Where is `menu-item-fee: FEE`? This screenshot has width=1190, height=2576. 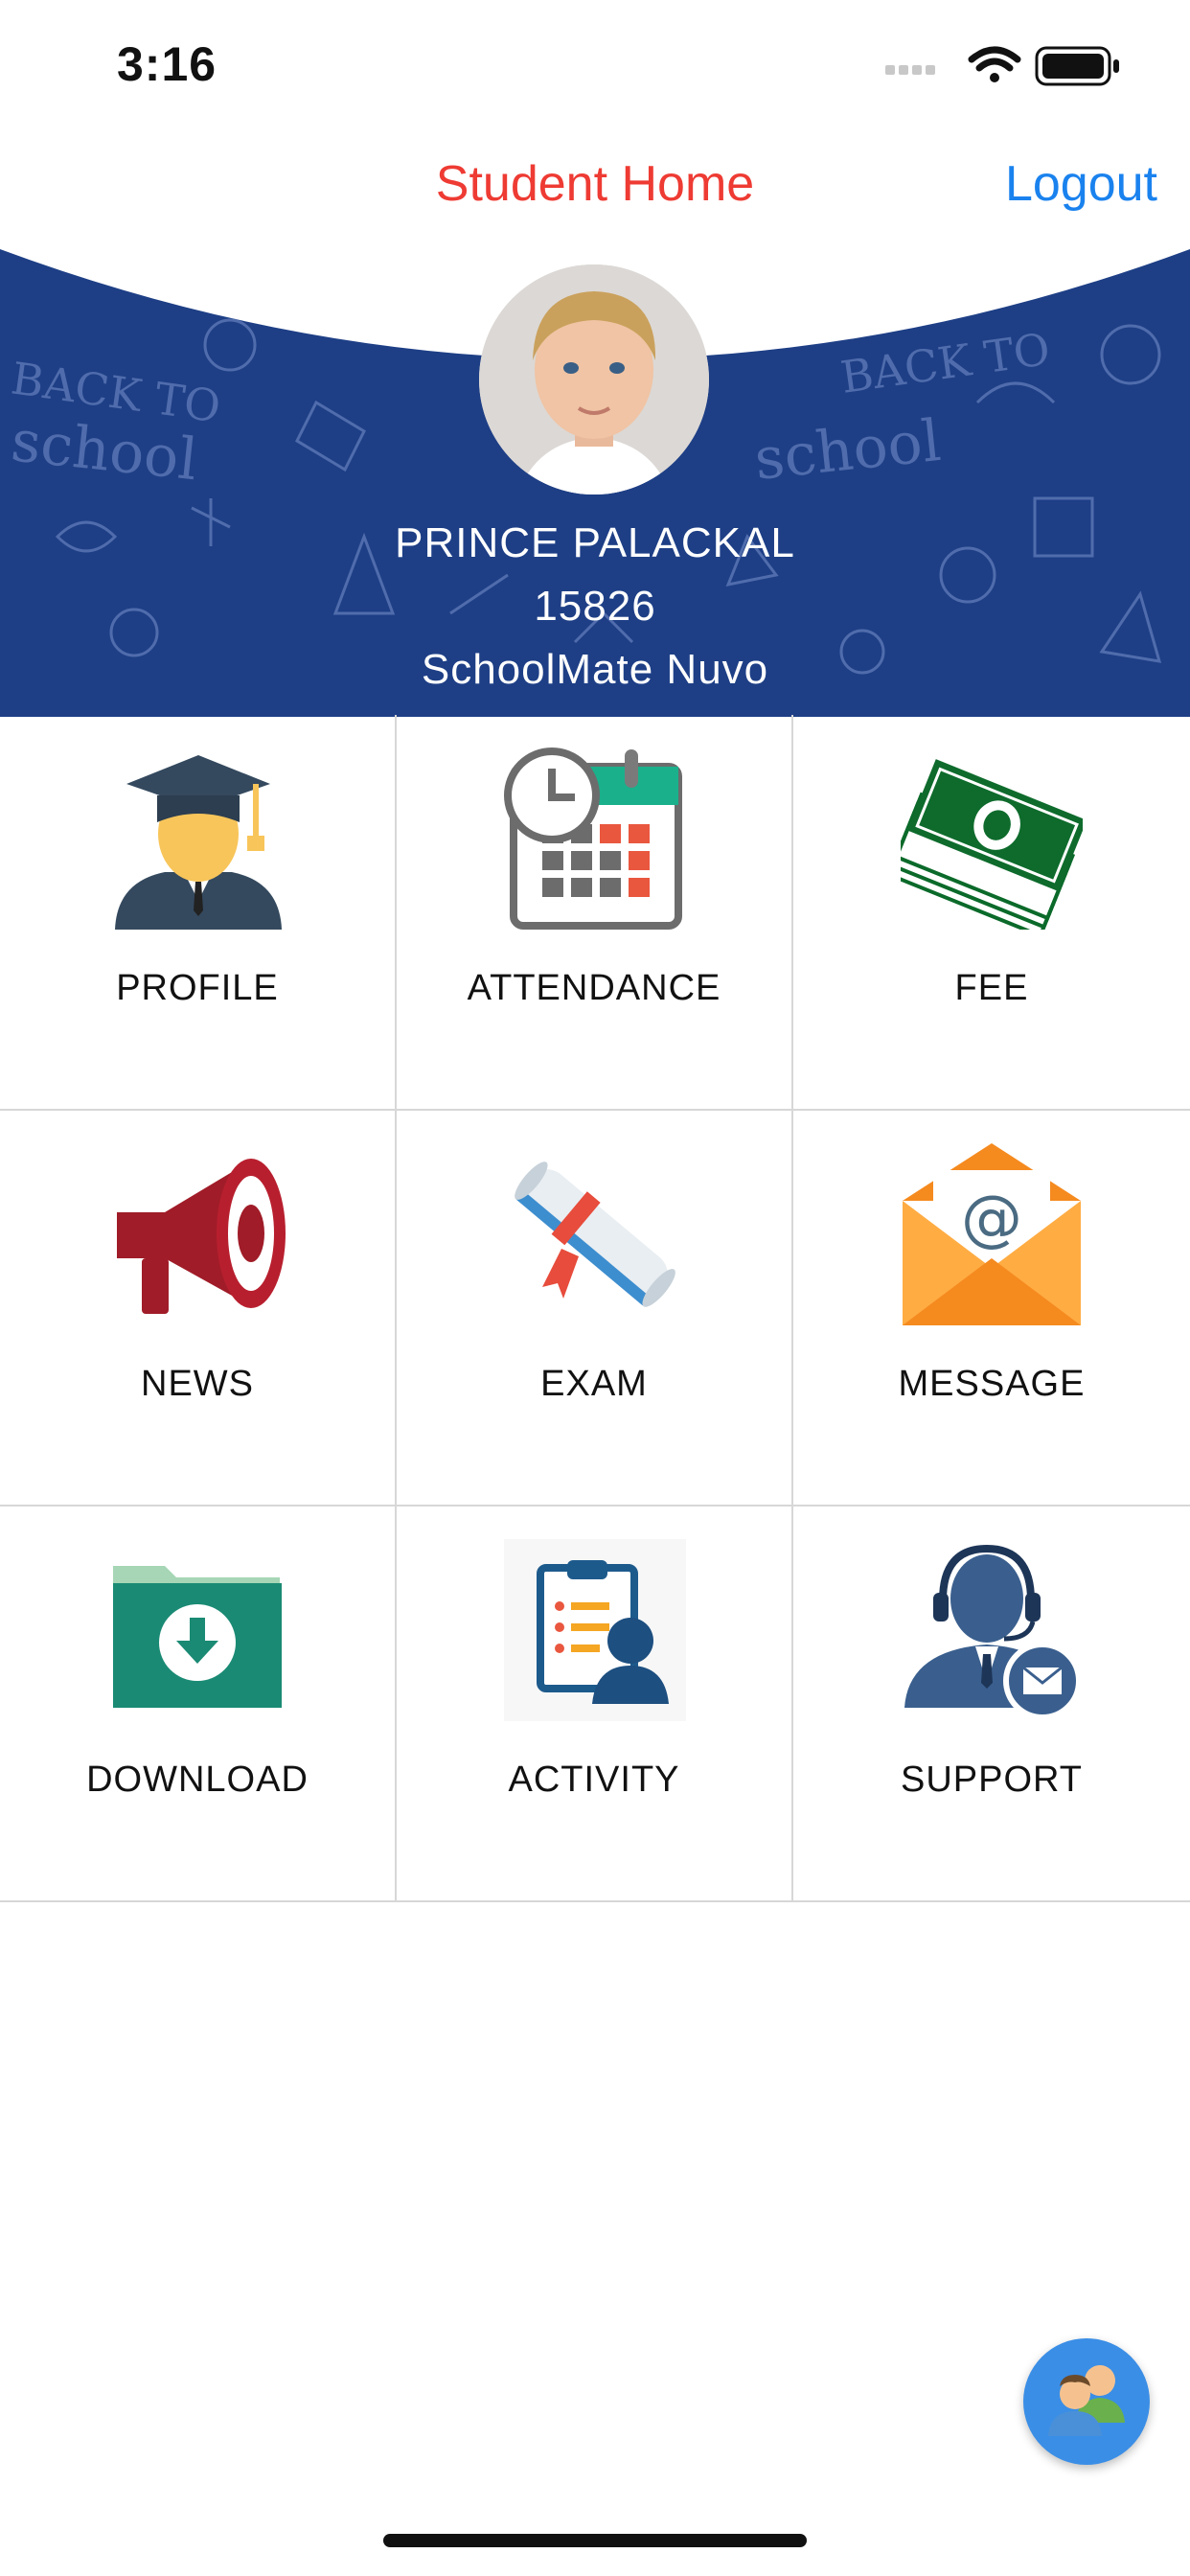 menu-item-fee: FEE is located at coordinates (991, 913).